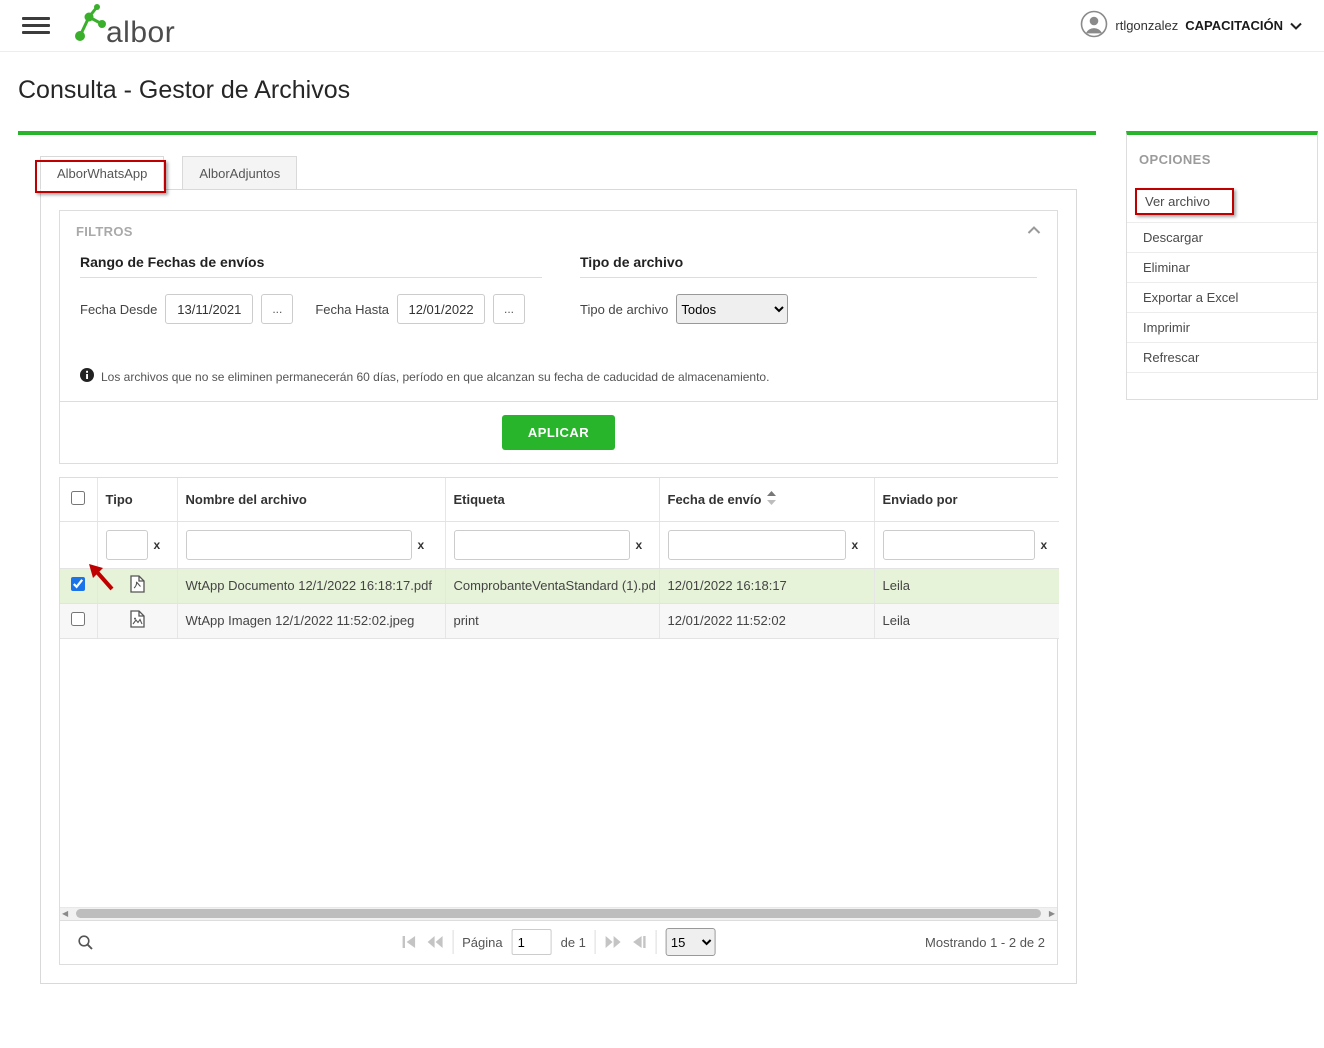 The image size is (1324, 1048). I want to click on col-header-tipo: Tipo, so click(137, 500).